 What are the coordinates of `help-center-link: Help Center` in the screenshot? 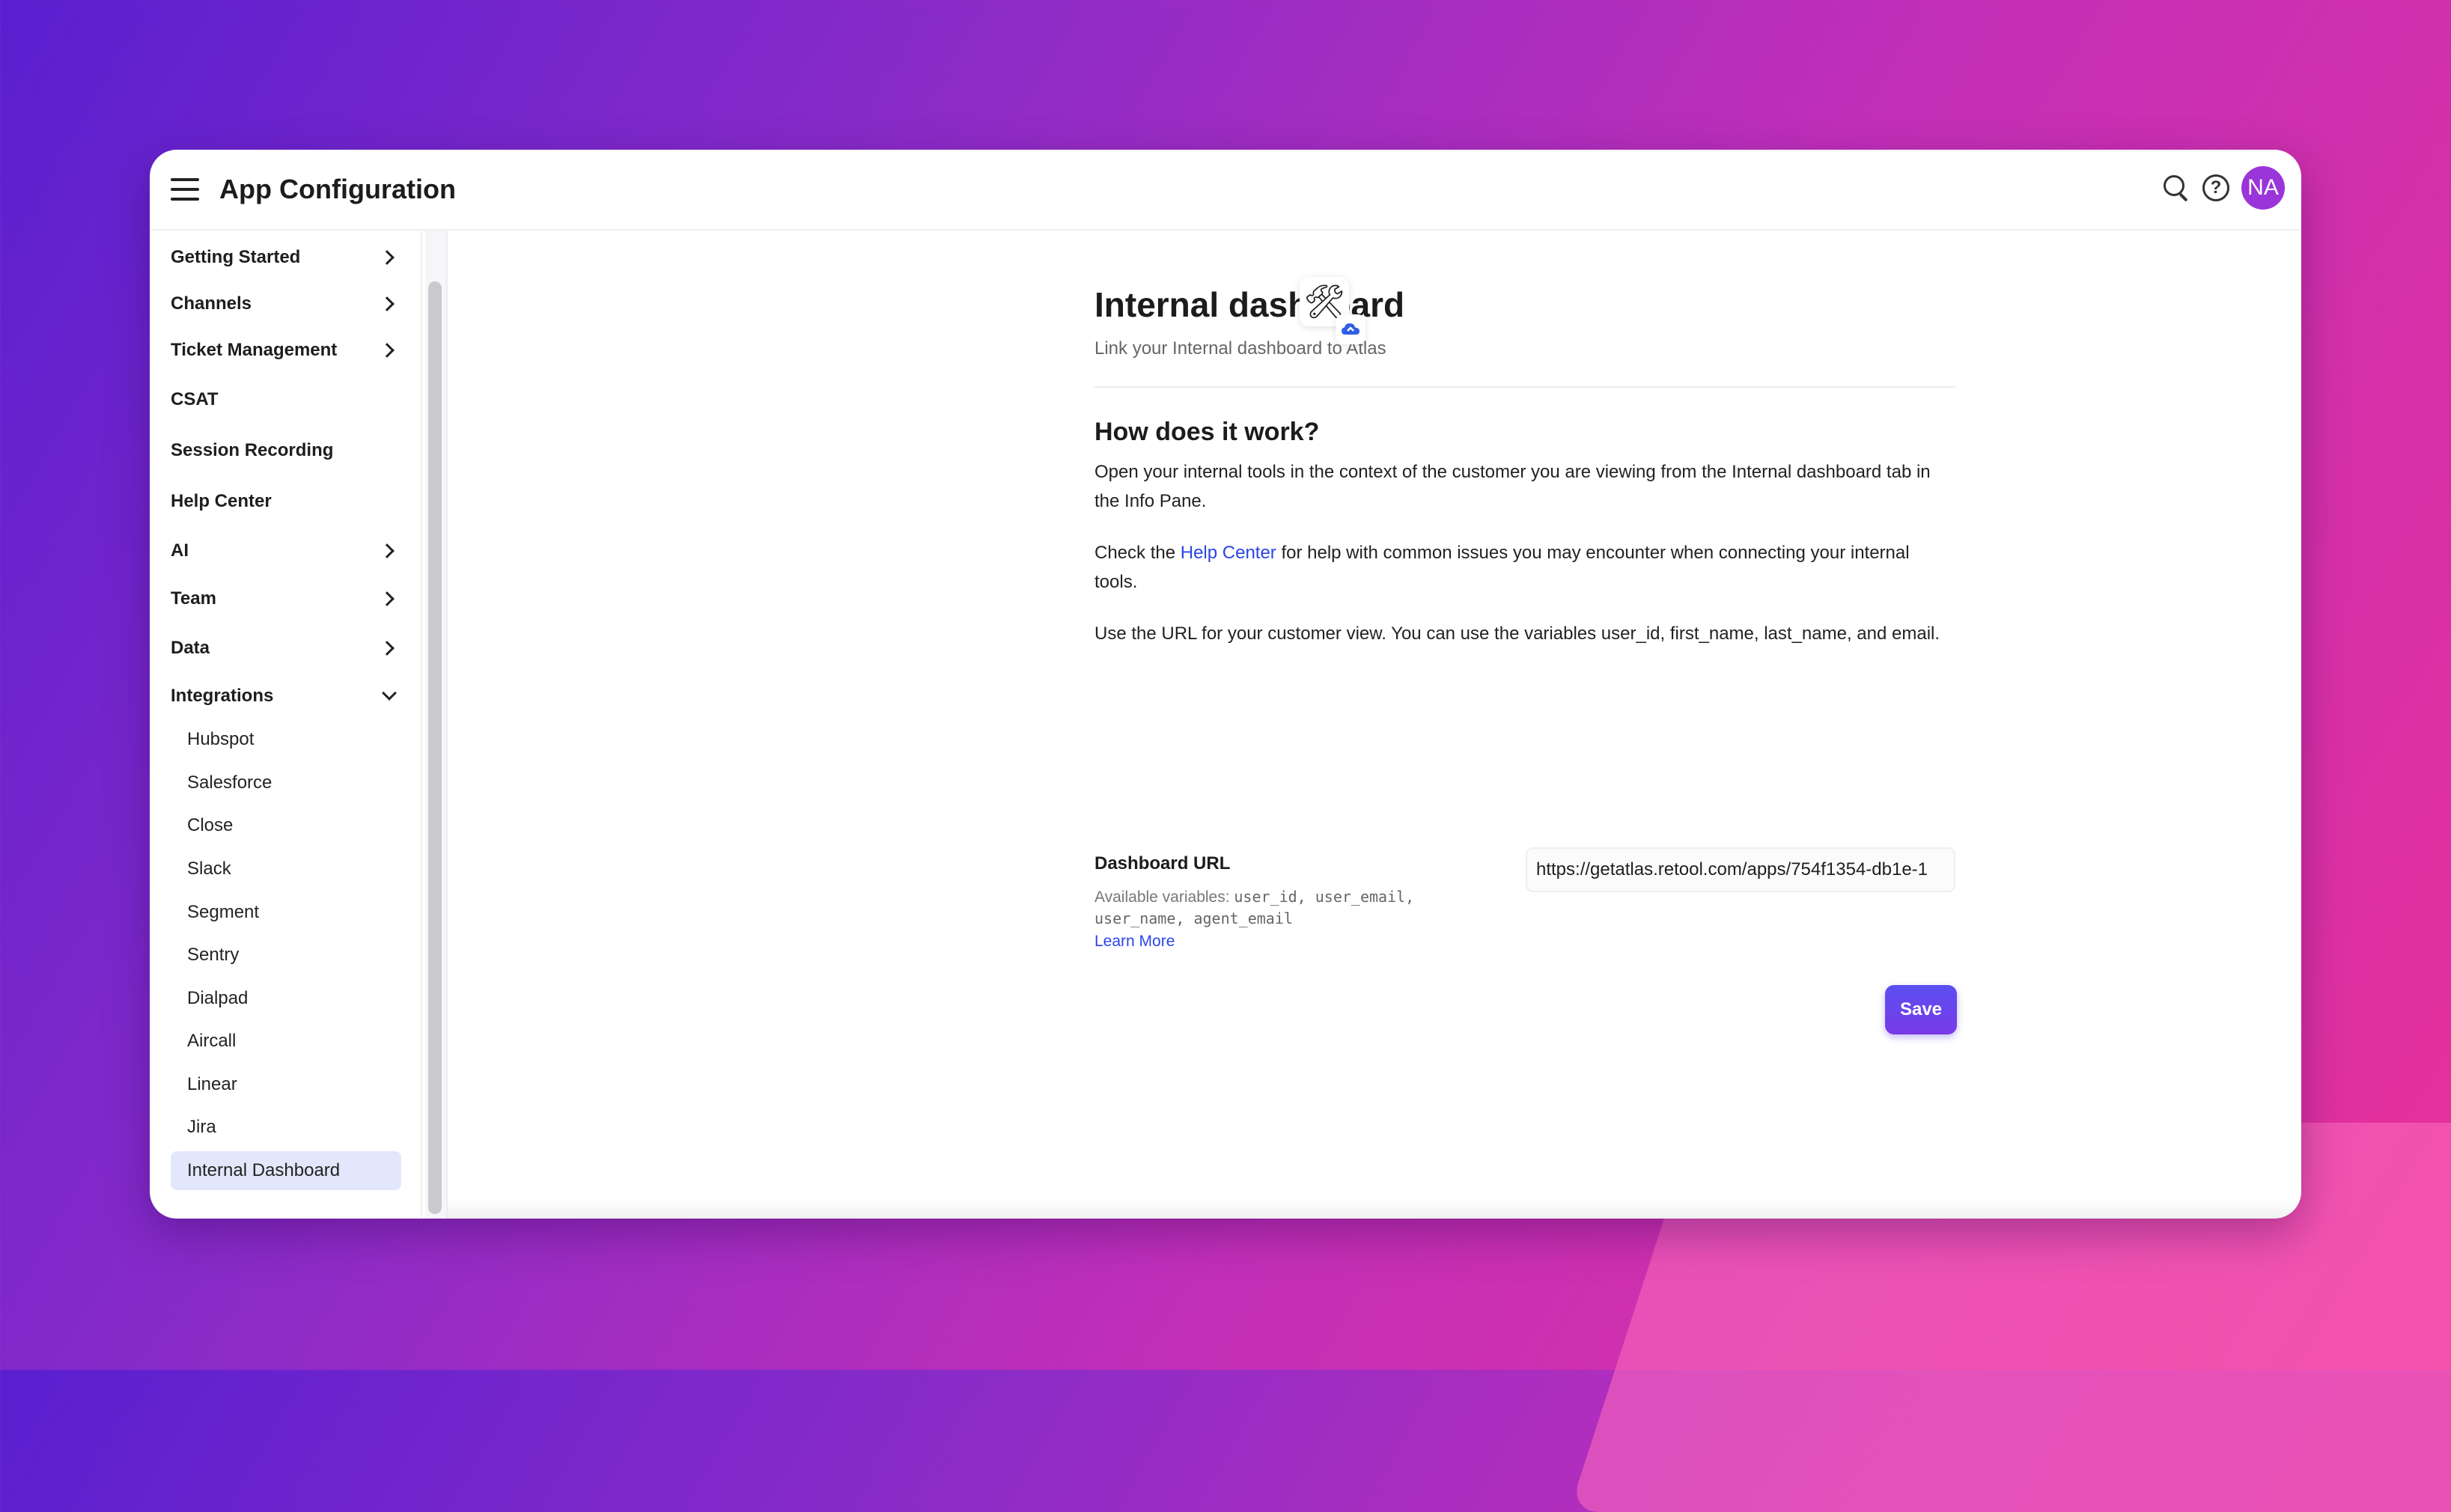 It's located at (1228, 553).